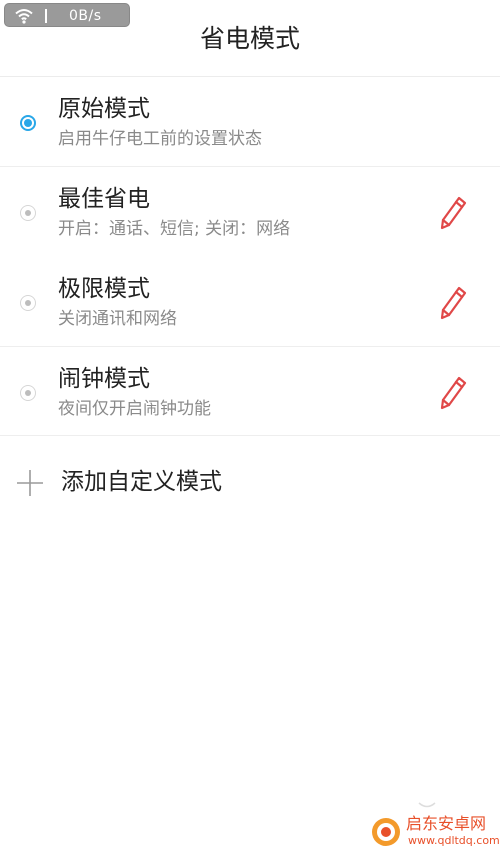 Image resolution: width=500 pixels, height=855 pixels. I want to click on watermark-logo-icon, so click(386, 832).